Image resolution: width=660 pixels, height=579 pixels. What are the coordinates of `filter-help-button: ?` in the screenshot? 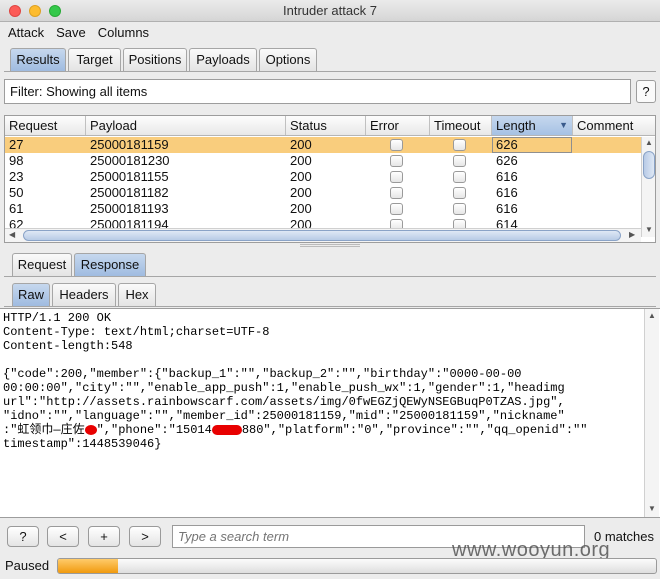 It's located at (646, 91).